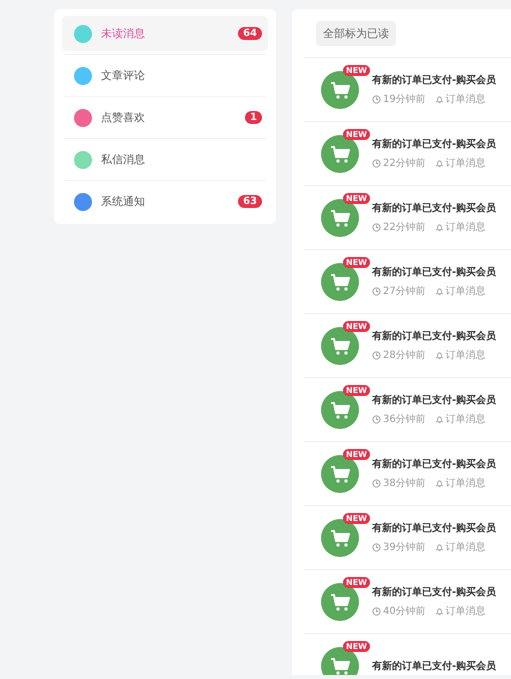 The image size is (511, 679). I want to click on sidebar-item: 未读消息 64, so click(165, 33).